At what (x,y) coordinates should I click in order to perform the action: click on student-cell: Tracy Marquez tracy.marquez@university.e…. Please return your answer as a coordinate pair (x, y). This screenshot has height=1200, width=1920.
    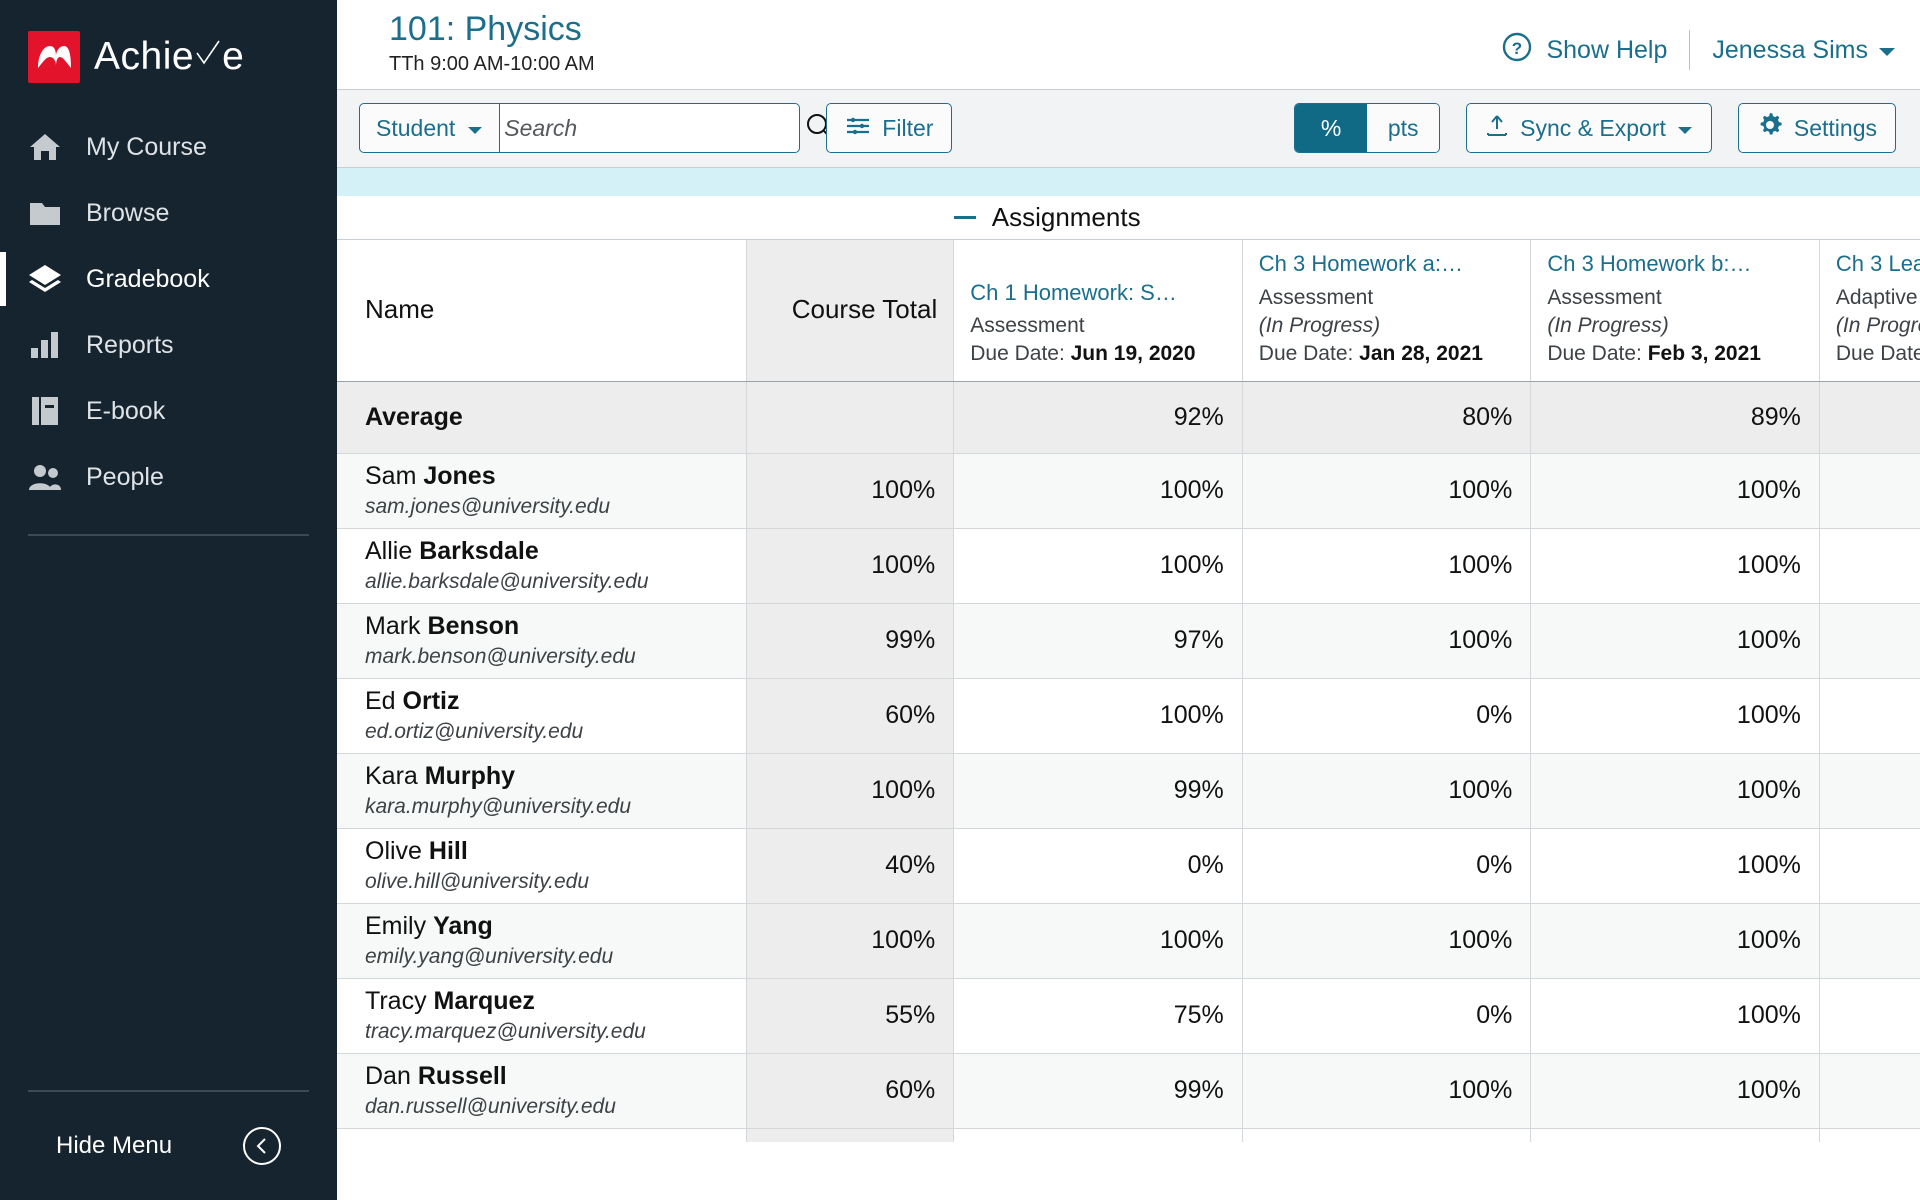
    Looking at the image, I should click on (542, 1016).